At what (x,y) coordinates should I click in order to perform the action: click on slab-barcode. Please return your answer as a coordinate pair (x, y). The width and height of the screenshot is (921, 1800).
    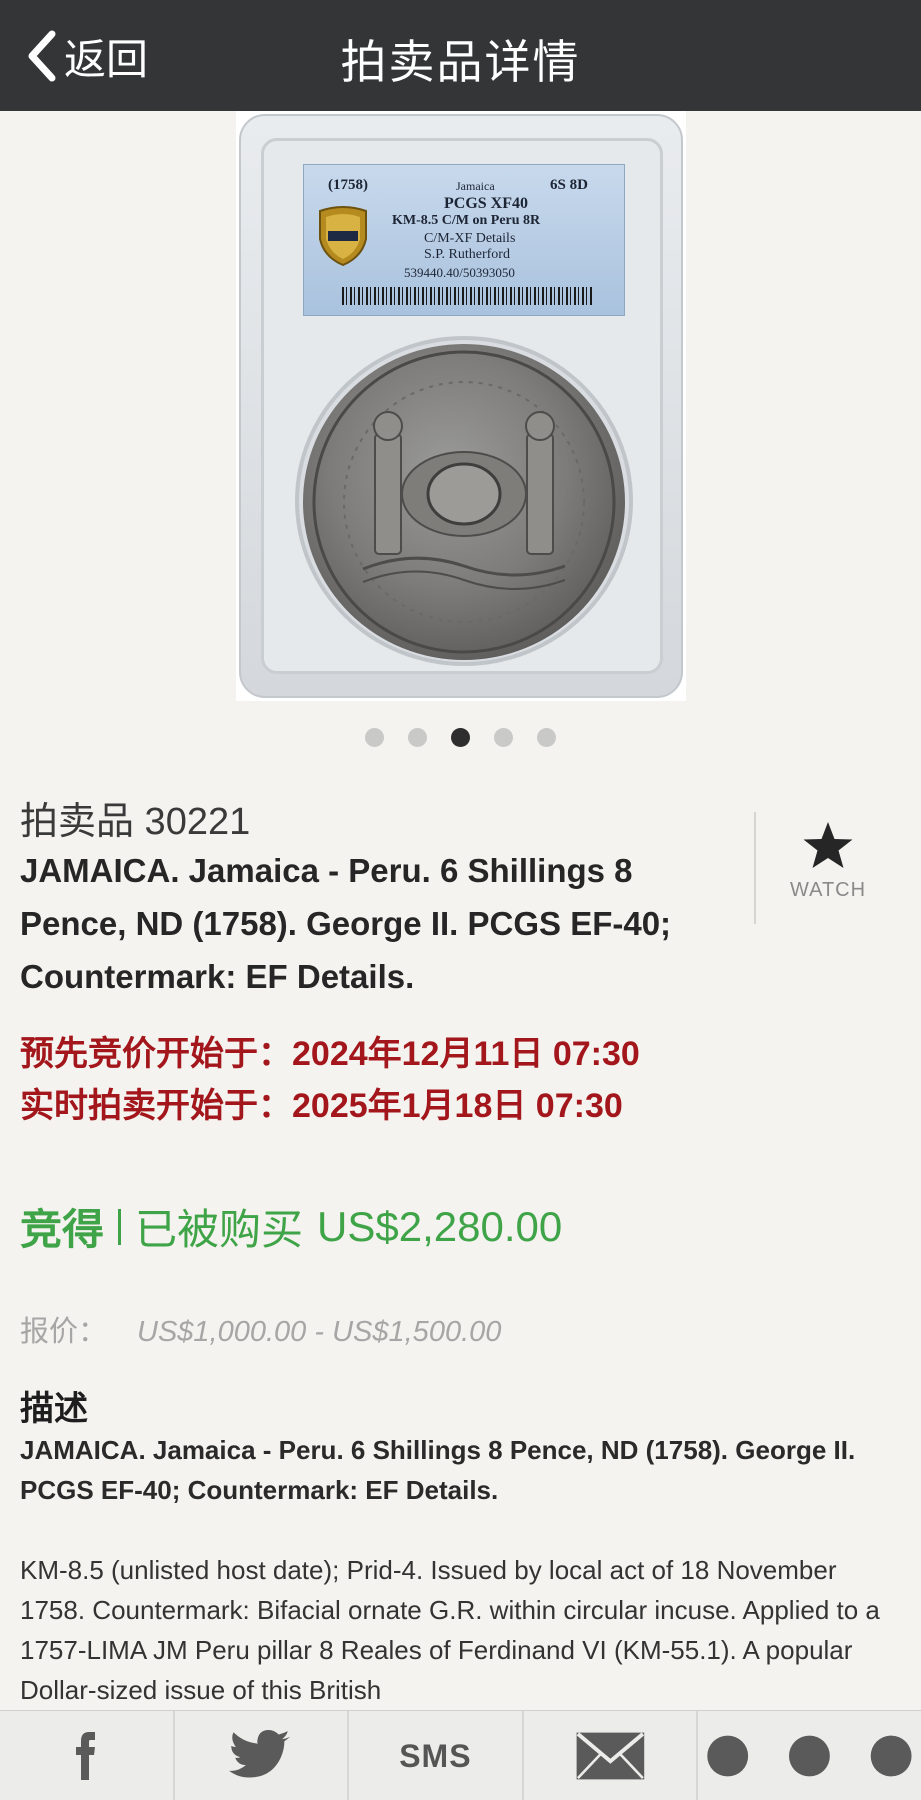
    Looking at the image, I should click on (467, 296).